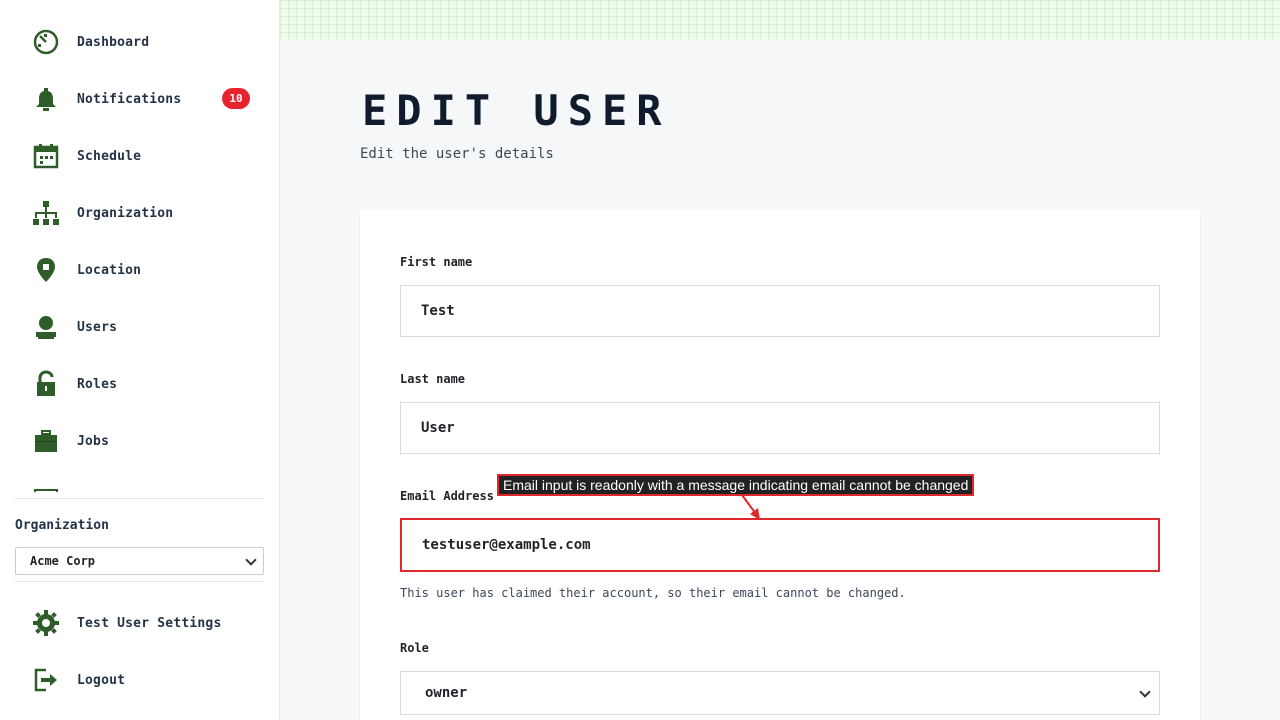 The image size is (1280, 720). I want to click on first-name-value: Test, so click(438, 311).